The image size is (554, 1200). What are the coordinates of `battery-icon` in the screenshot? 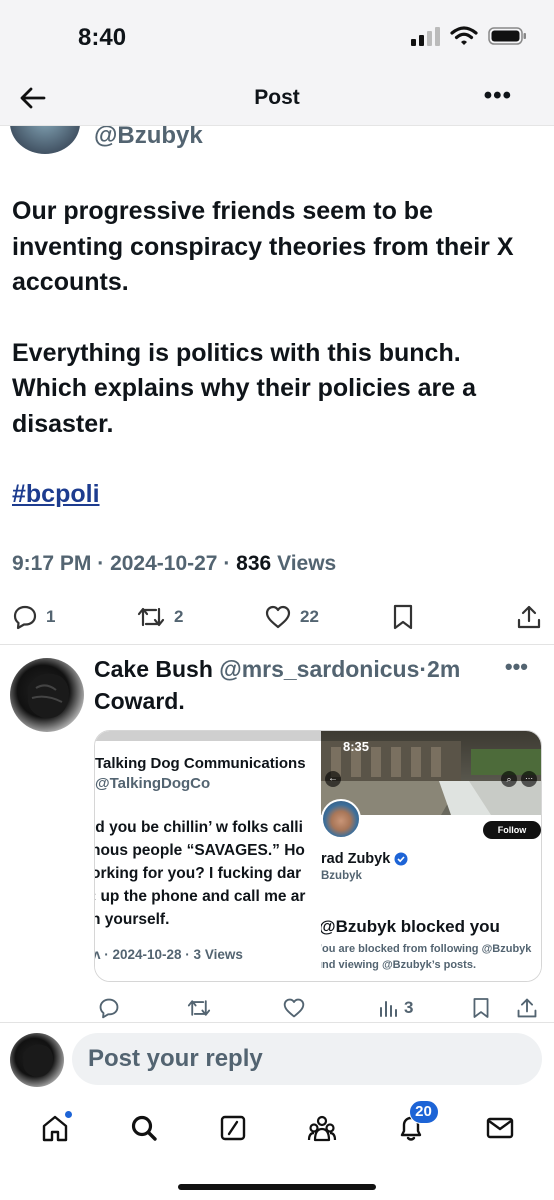 It's located at (507, 36).